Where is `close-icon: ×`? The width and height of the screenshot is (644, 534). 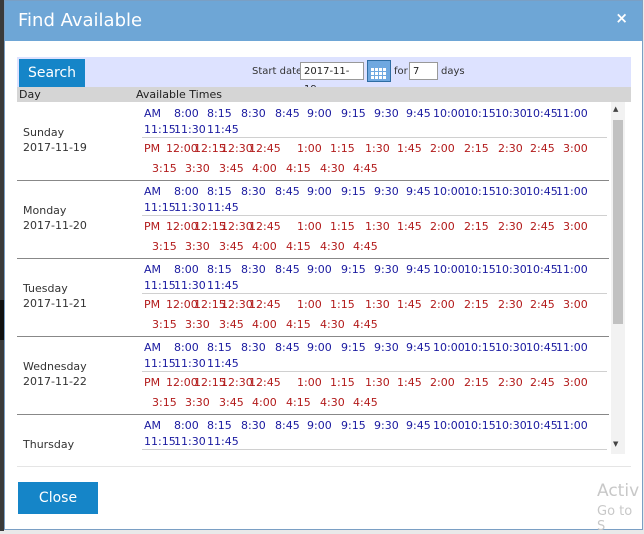
close-icon: × is located at coordinates (621, 18).